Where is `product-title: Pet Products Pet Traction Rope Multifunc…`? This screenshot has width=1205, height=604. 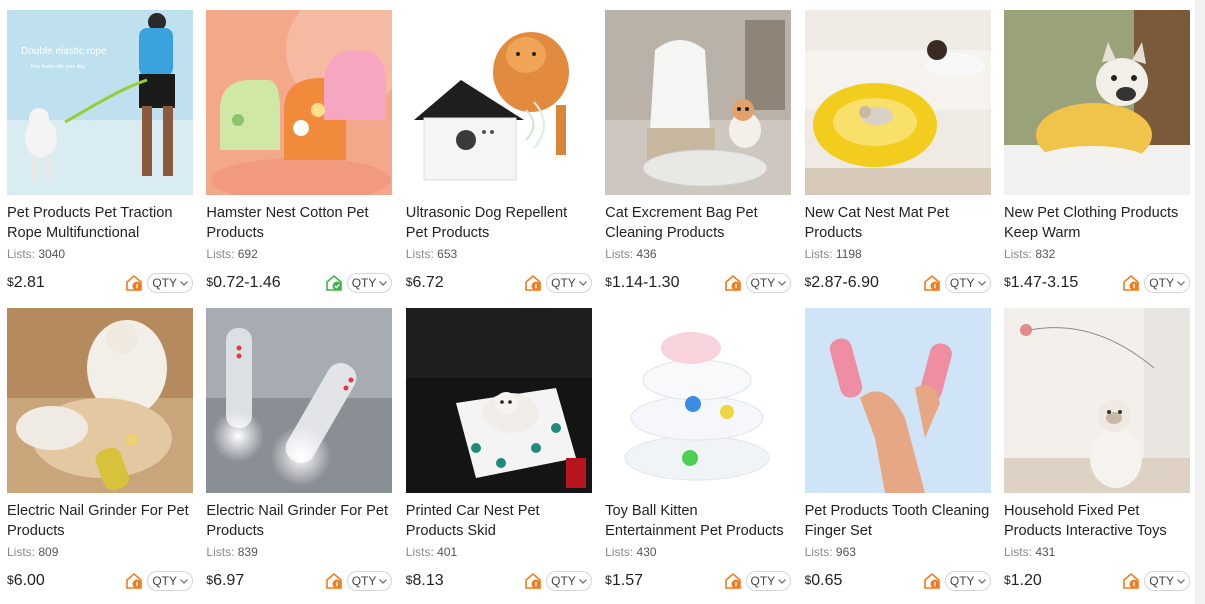 product-title: Pet Products Pet Traction Rope Multifunc… is located at coordinates (100, 223).